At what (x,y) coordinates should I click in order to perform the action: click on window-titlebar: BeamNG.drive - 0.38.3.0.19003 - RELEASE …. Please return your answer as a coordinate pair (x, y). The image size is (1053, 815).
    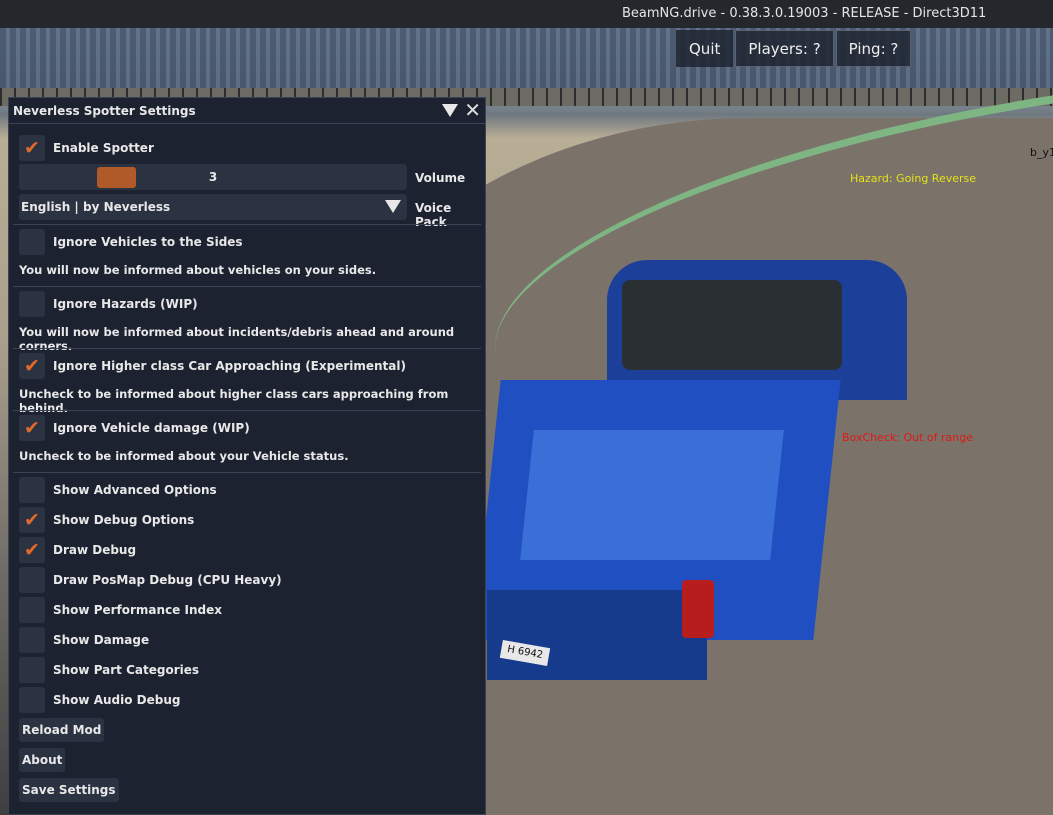
    Looking at the image, I should click on (526, 14).